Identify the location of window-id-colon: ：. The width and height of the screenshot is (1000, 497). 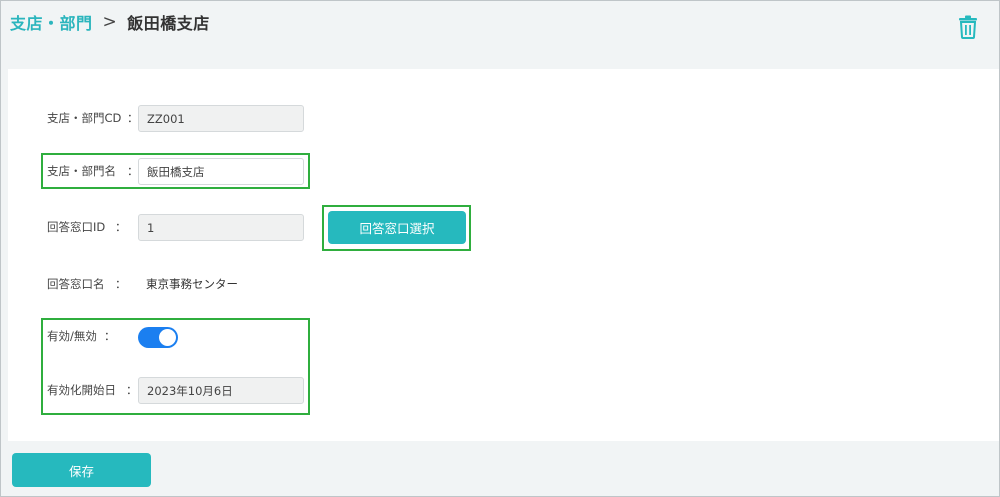
(121, 227).